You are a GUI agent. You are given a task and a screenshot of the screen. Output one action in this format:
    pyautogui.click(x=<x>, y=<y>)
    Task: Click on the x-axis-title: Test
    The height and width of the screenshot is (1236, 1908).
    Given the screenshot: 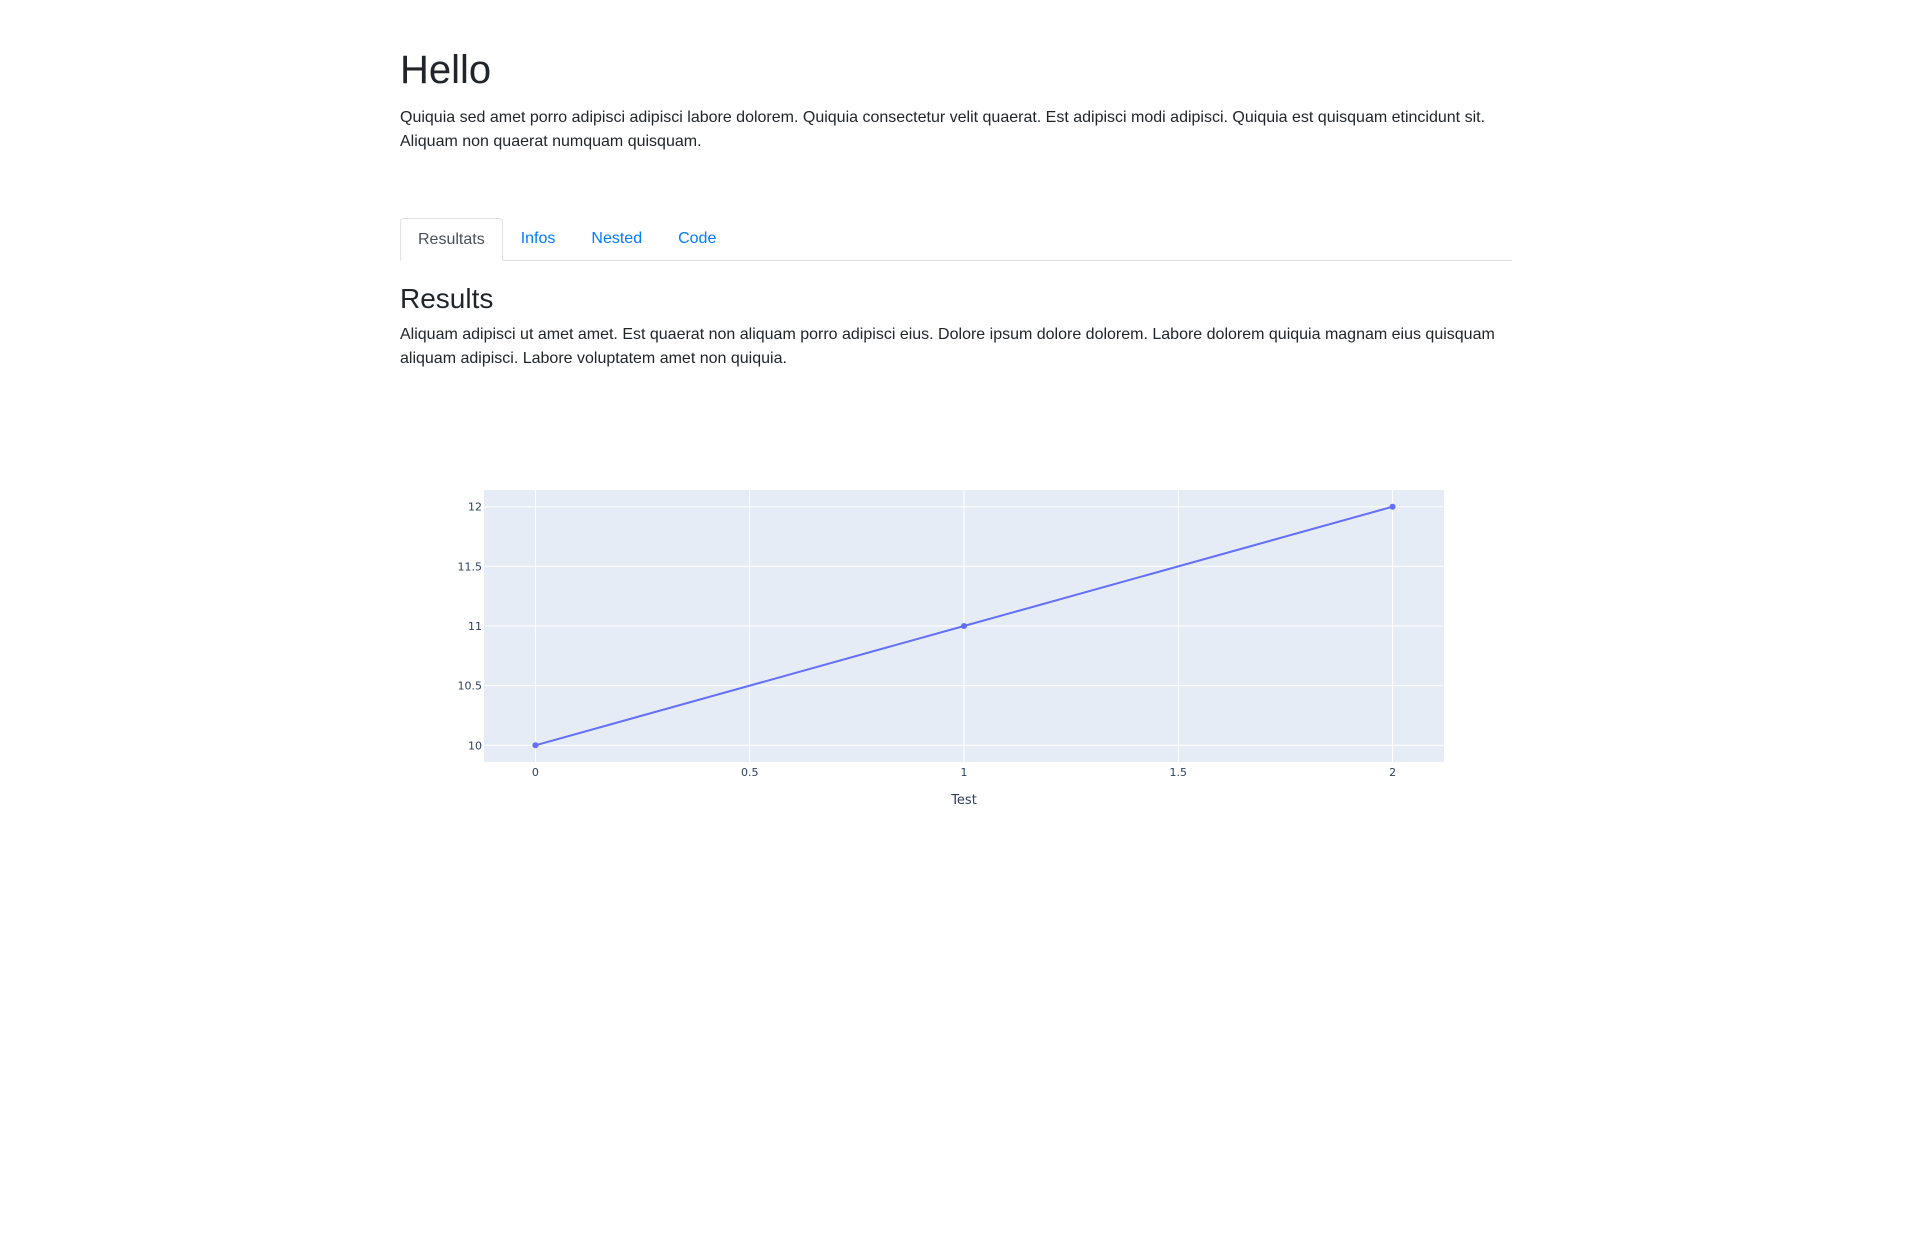 What is the action you would take?
    pyautogui.click(x=963, y=800)
    